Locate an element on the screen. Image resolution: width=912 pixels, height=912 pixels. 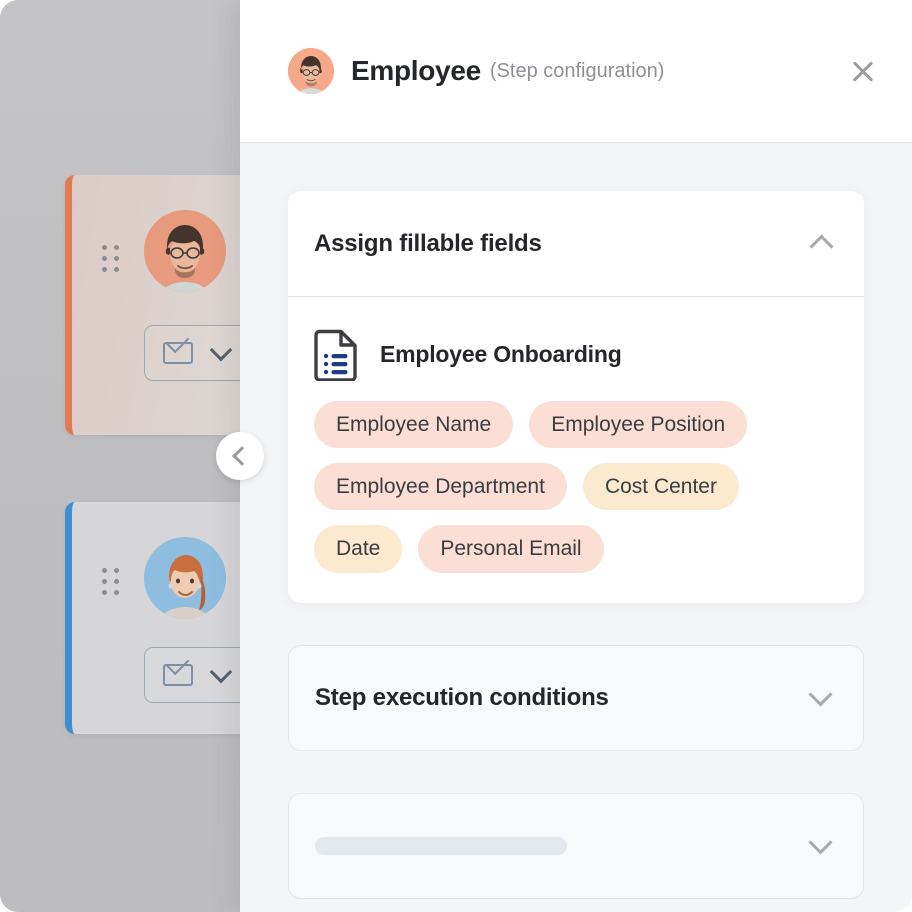
section-step-execution-conditions: Step execution conditions is located at coordinates (576, 697).